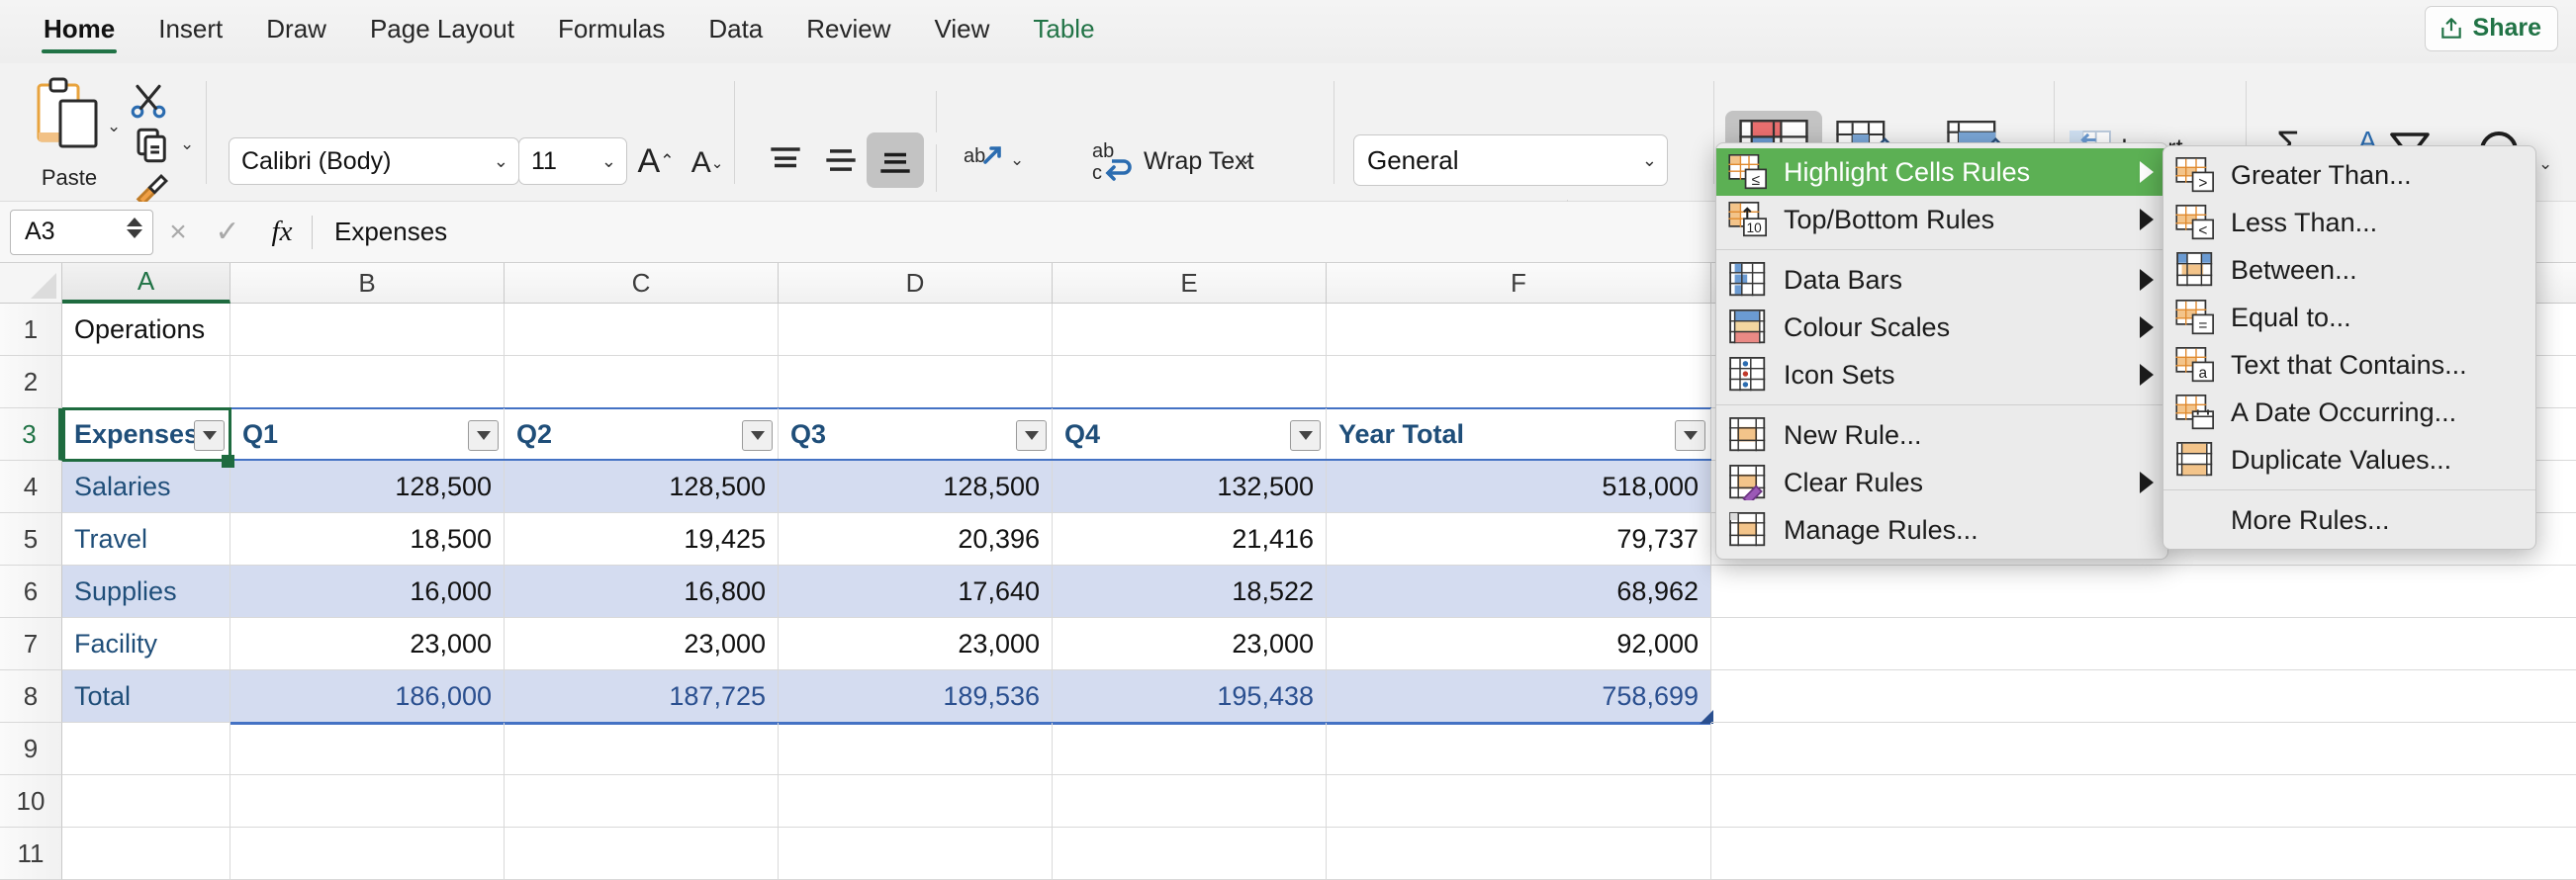  What do you see at coordinates (1519, 382) in the screenshot?
I see `cell-F2` at bounding box center [1519, 382].